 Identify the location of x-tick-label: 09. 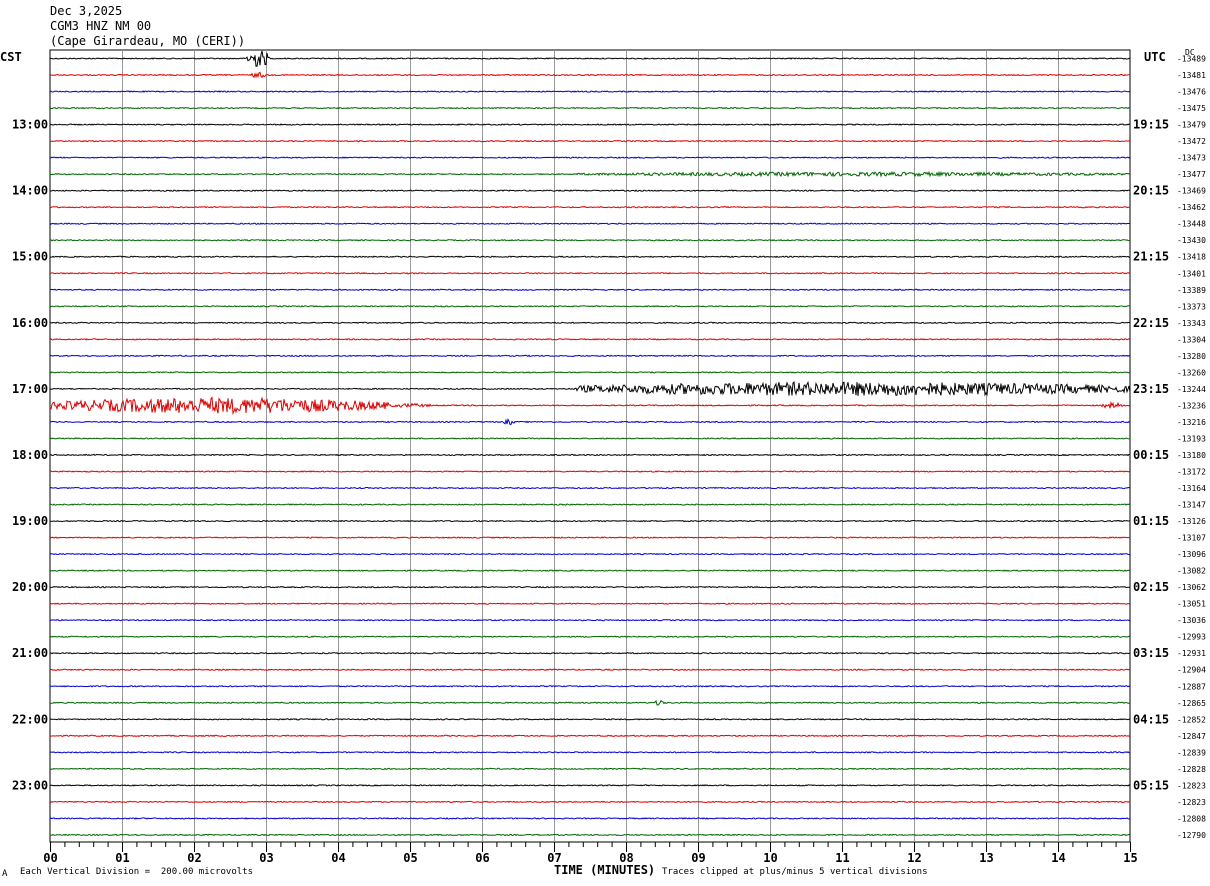
(698, 858).